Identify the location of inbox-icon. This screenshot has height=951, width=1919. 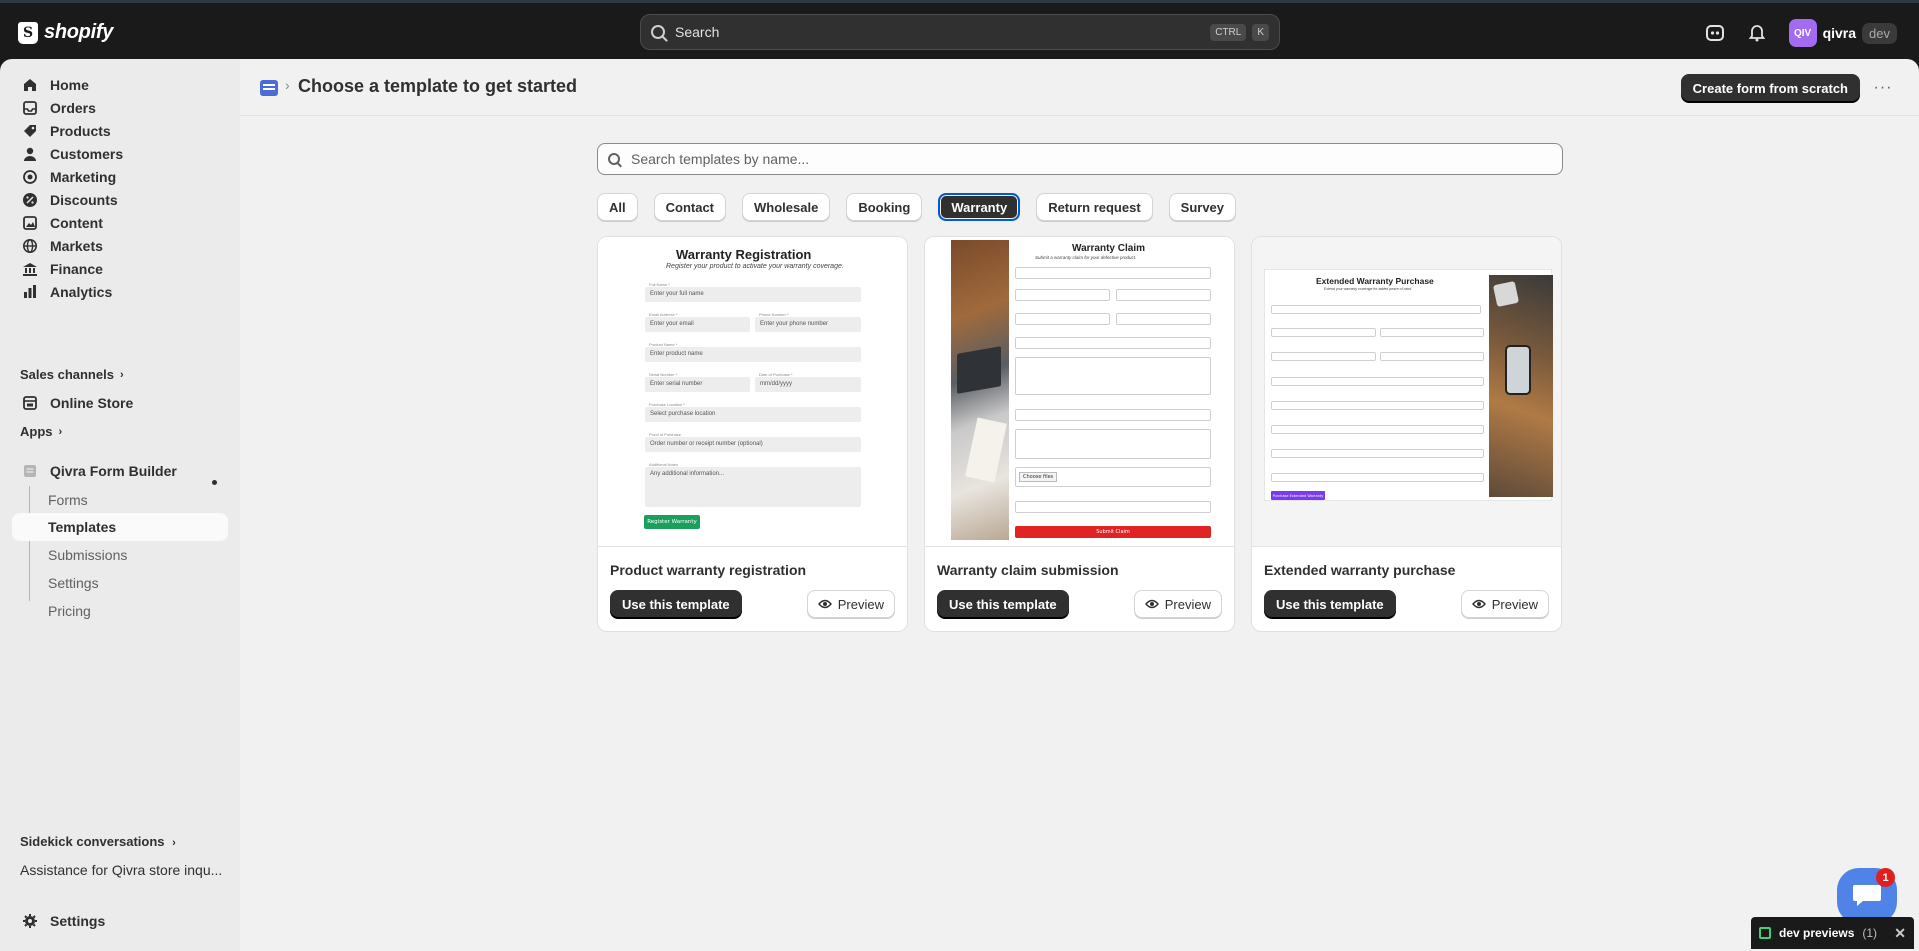
(30, 108).